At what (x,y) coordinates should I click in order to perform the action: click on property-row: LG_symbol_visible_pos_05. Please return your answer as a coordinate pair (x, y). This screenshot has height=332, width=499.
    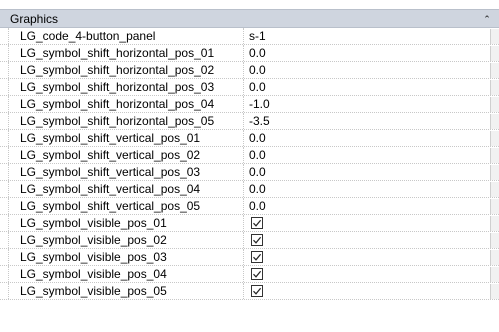
    Looking at the image, I should click on (249, 291).